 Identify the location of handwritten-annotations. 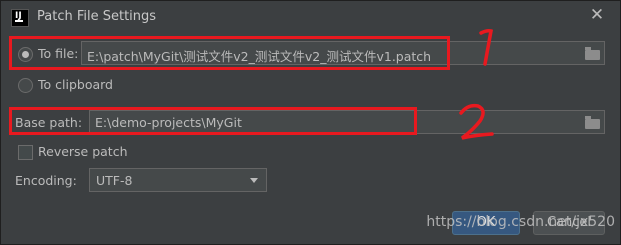
(476, 84).